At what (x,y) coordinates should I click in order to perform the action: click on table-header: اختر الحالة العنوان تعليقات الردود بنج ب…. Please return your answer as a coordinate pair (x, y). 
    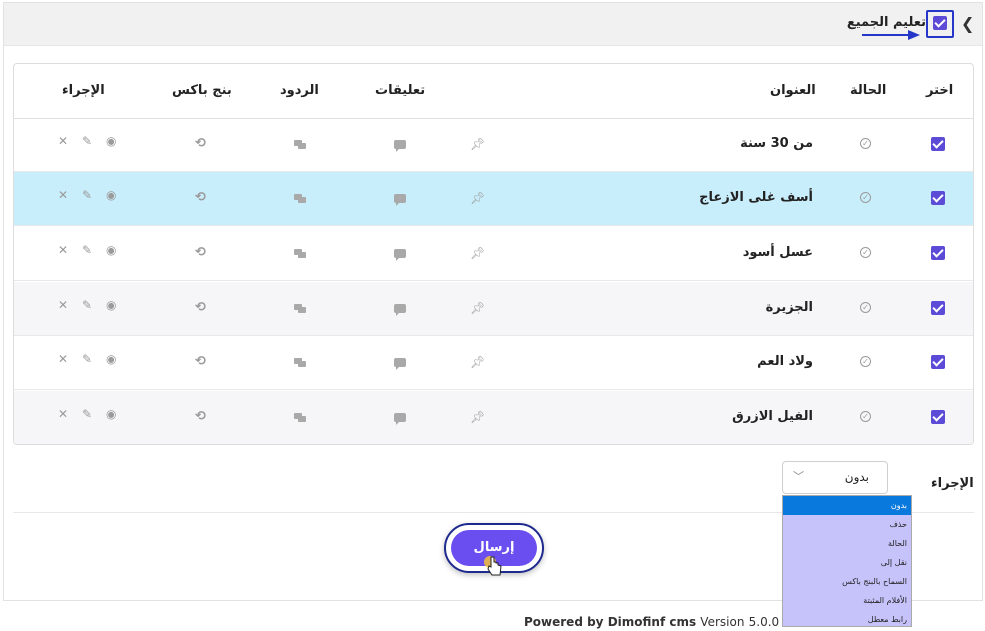
    Looking at the image, I should click on (493, 91).